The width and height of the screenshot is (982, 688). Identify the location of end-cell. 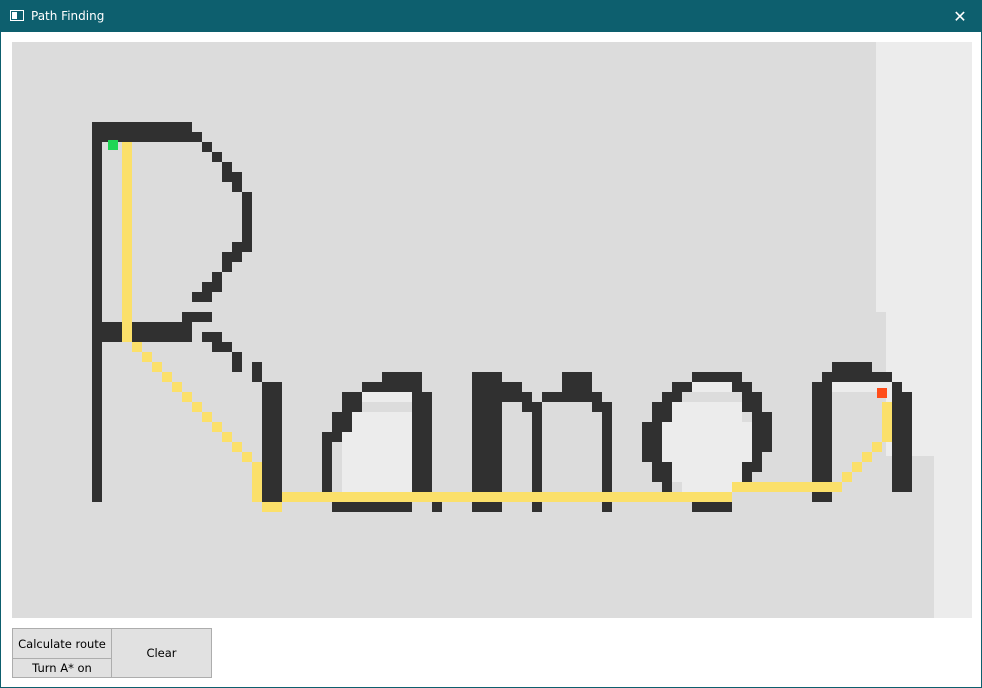
(882, 393).